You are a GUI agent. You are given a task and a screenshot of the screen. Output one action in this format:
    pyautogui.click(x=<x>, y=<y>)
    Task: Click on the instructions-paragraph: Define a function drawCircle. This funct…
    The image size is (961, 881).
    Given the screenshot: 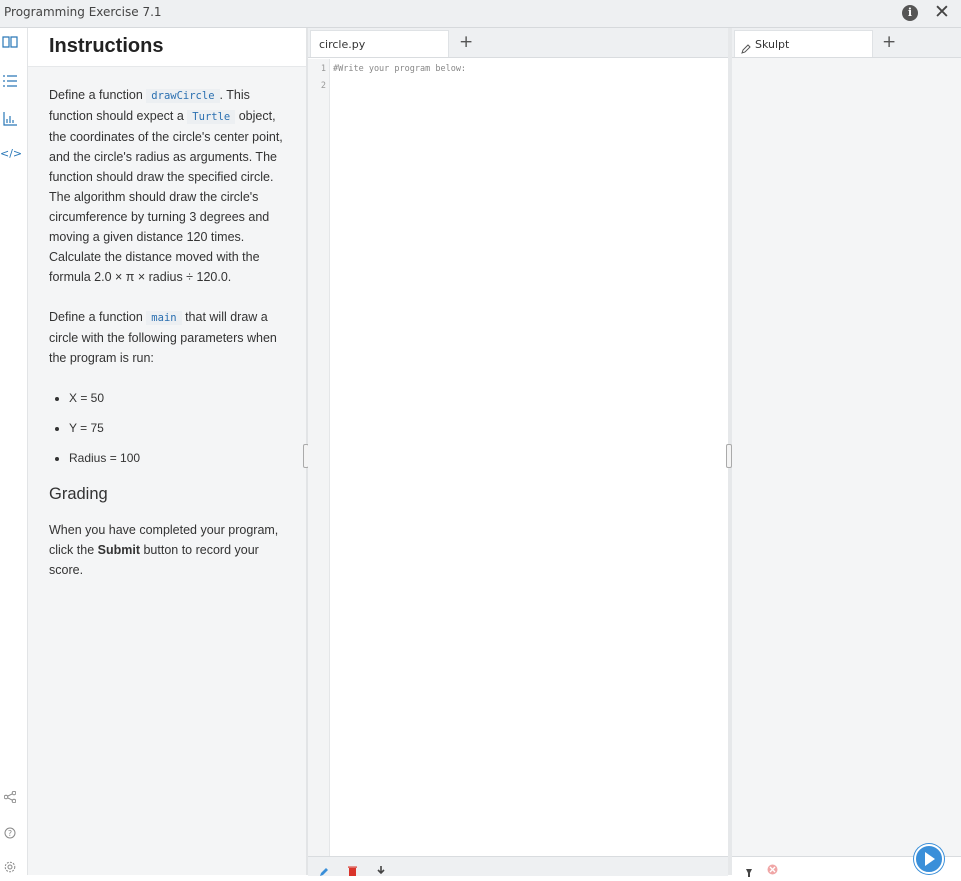 What is the action you would take?
    pyautogui.click(x=171, y=186)
    